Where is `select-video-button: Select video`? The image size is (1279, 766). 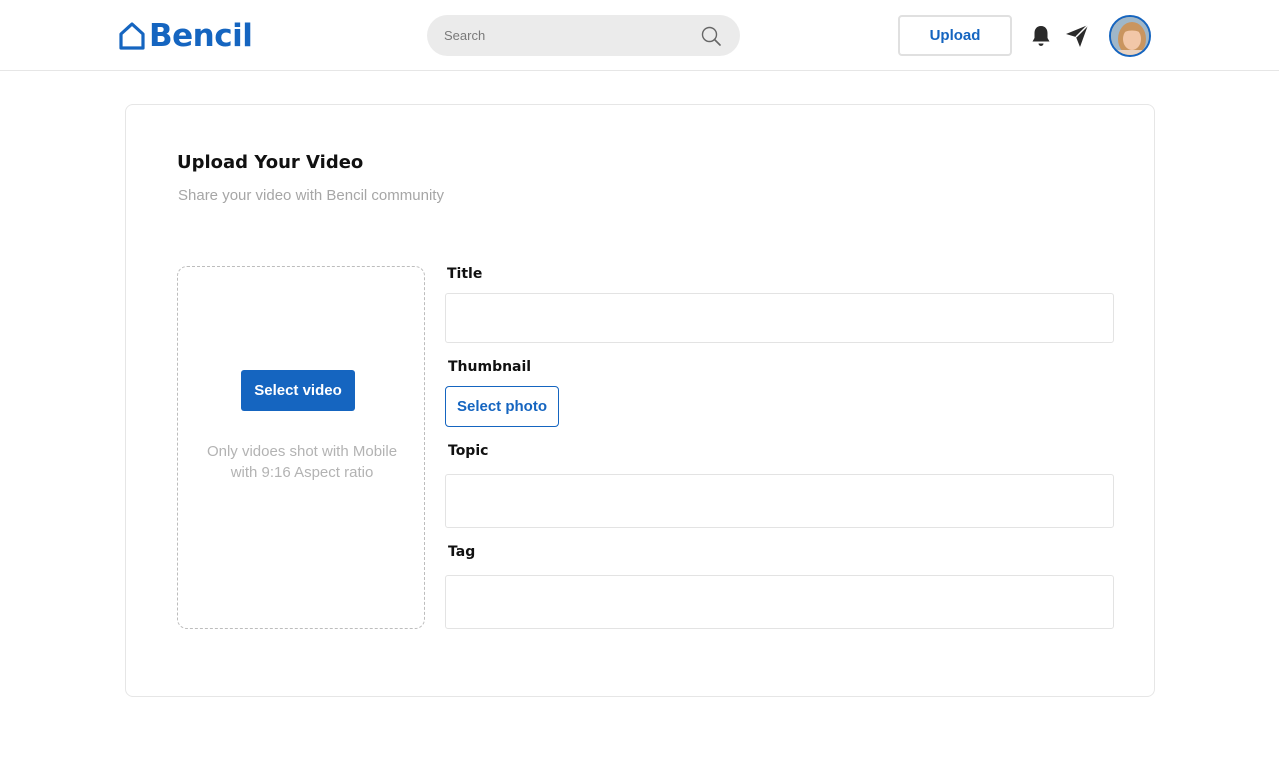
select-video-button: Select video is located at coordinates (298, 390).